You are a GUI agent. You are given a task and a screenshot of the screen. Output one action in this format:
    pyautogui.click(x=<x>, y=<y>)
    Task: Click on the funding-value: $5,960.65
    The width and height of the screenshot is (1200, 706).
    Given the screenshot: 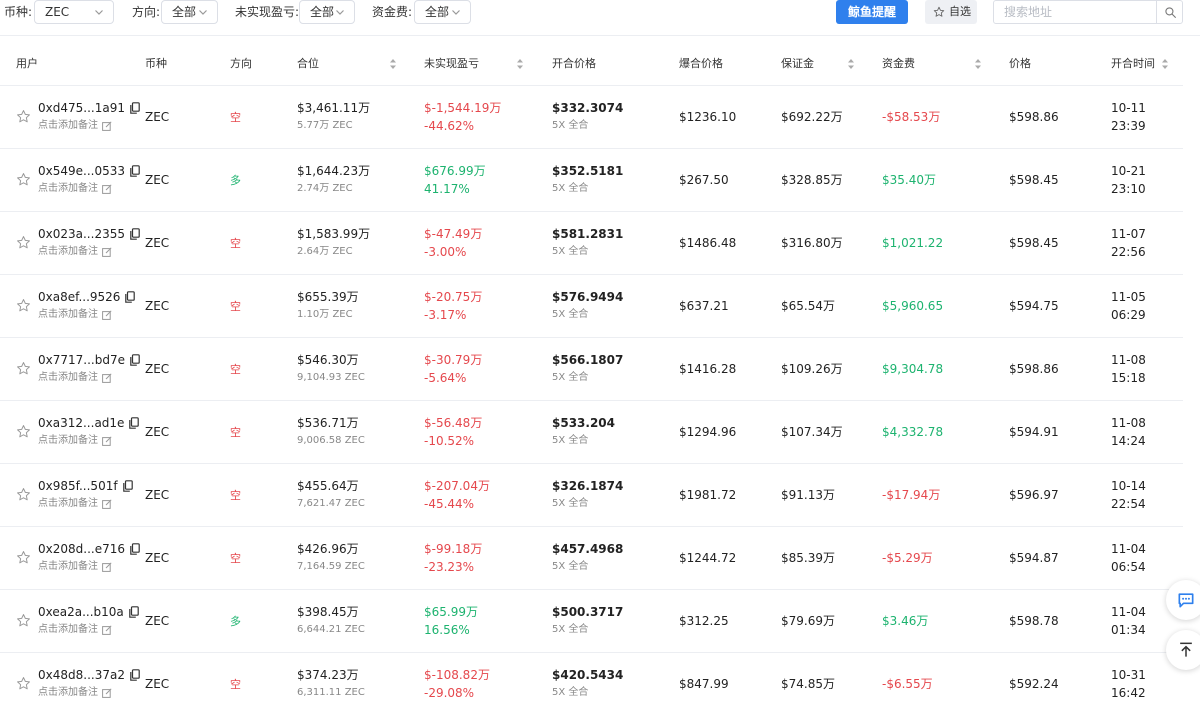 What is the action you would take?
    pyautogui.click(x=913, y=306)
    